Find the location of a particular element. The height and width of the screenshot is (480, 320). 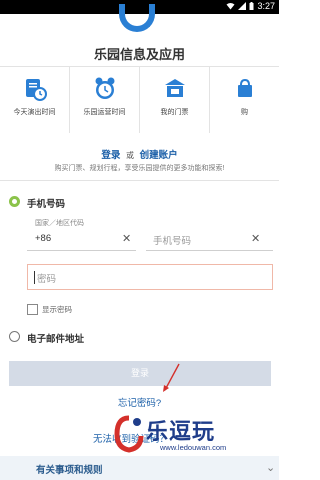

create-account-link: 创建账户 is located at coordinates (159, 155).